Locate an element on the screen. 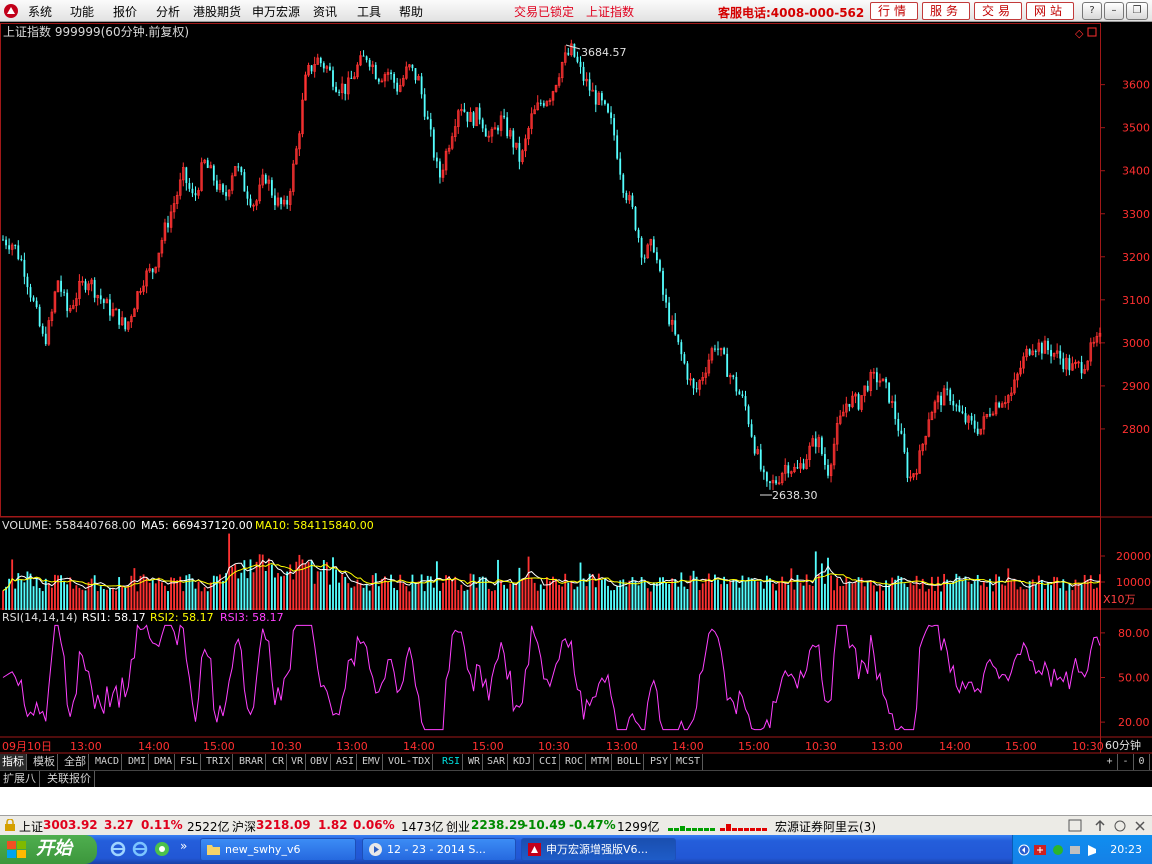  tab-cci: CCI is located at coordinates (549, 762).